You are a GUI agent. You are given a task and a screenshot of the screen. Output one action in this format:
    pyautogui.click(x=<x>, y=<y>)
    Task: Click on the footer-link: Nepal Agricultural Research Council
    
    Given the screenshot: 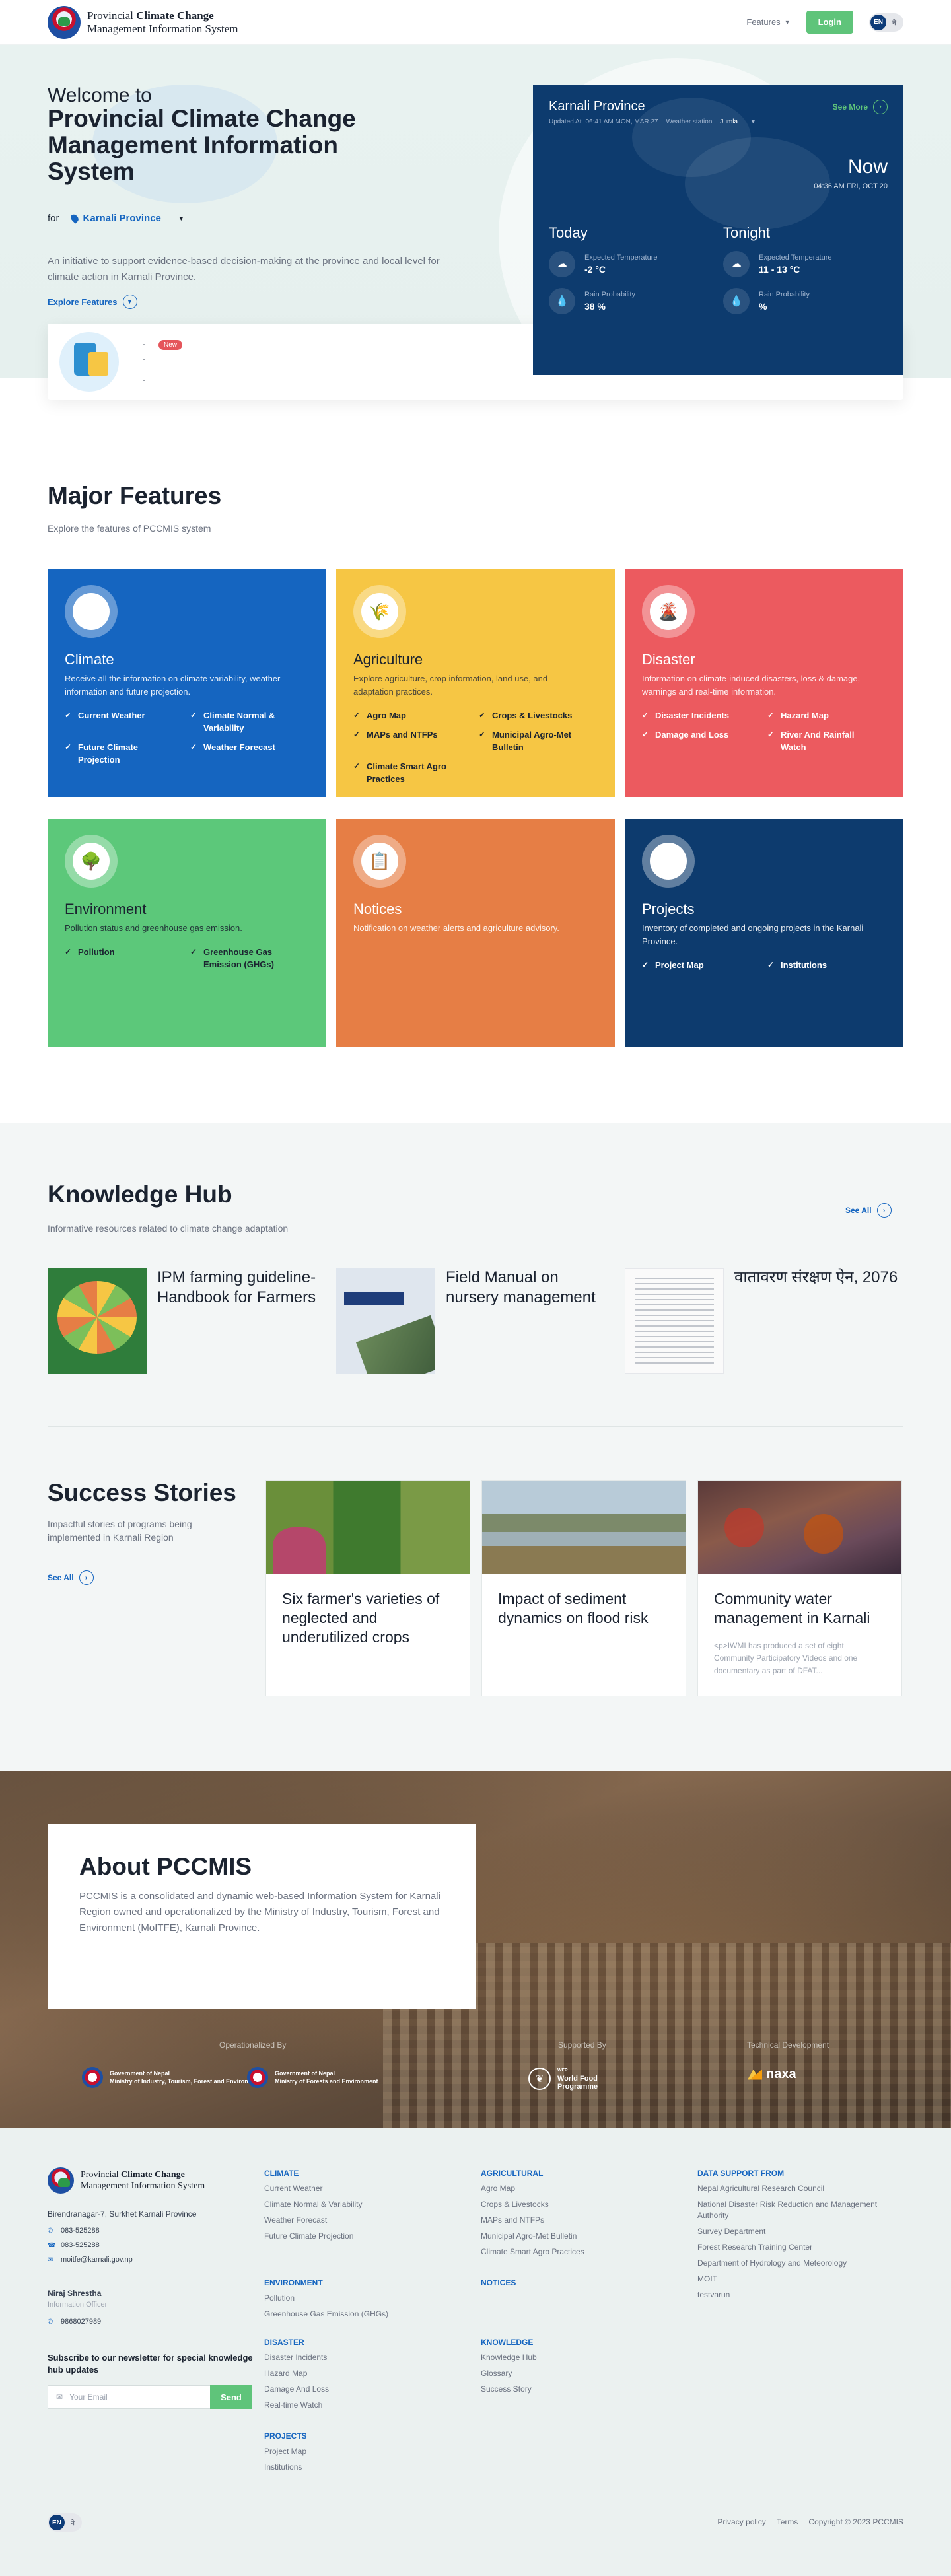 What is the action you would take?
    pyautogui.click(x=799, y=2189)
    